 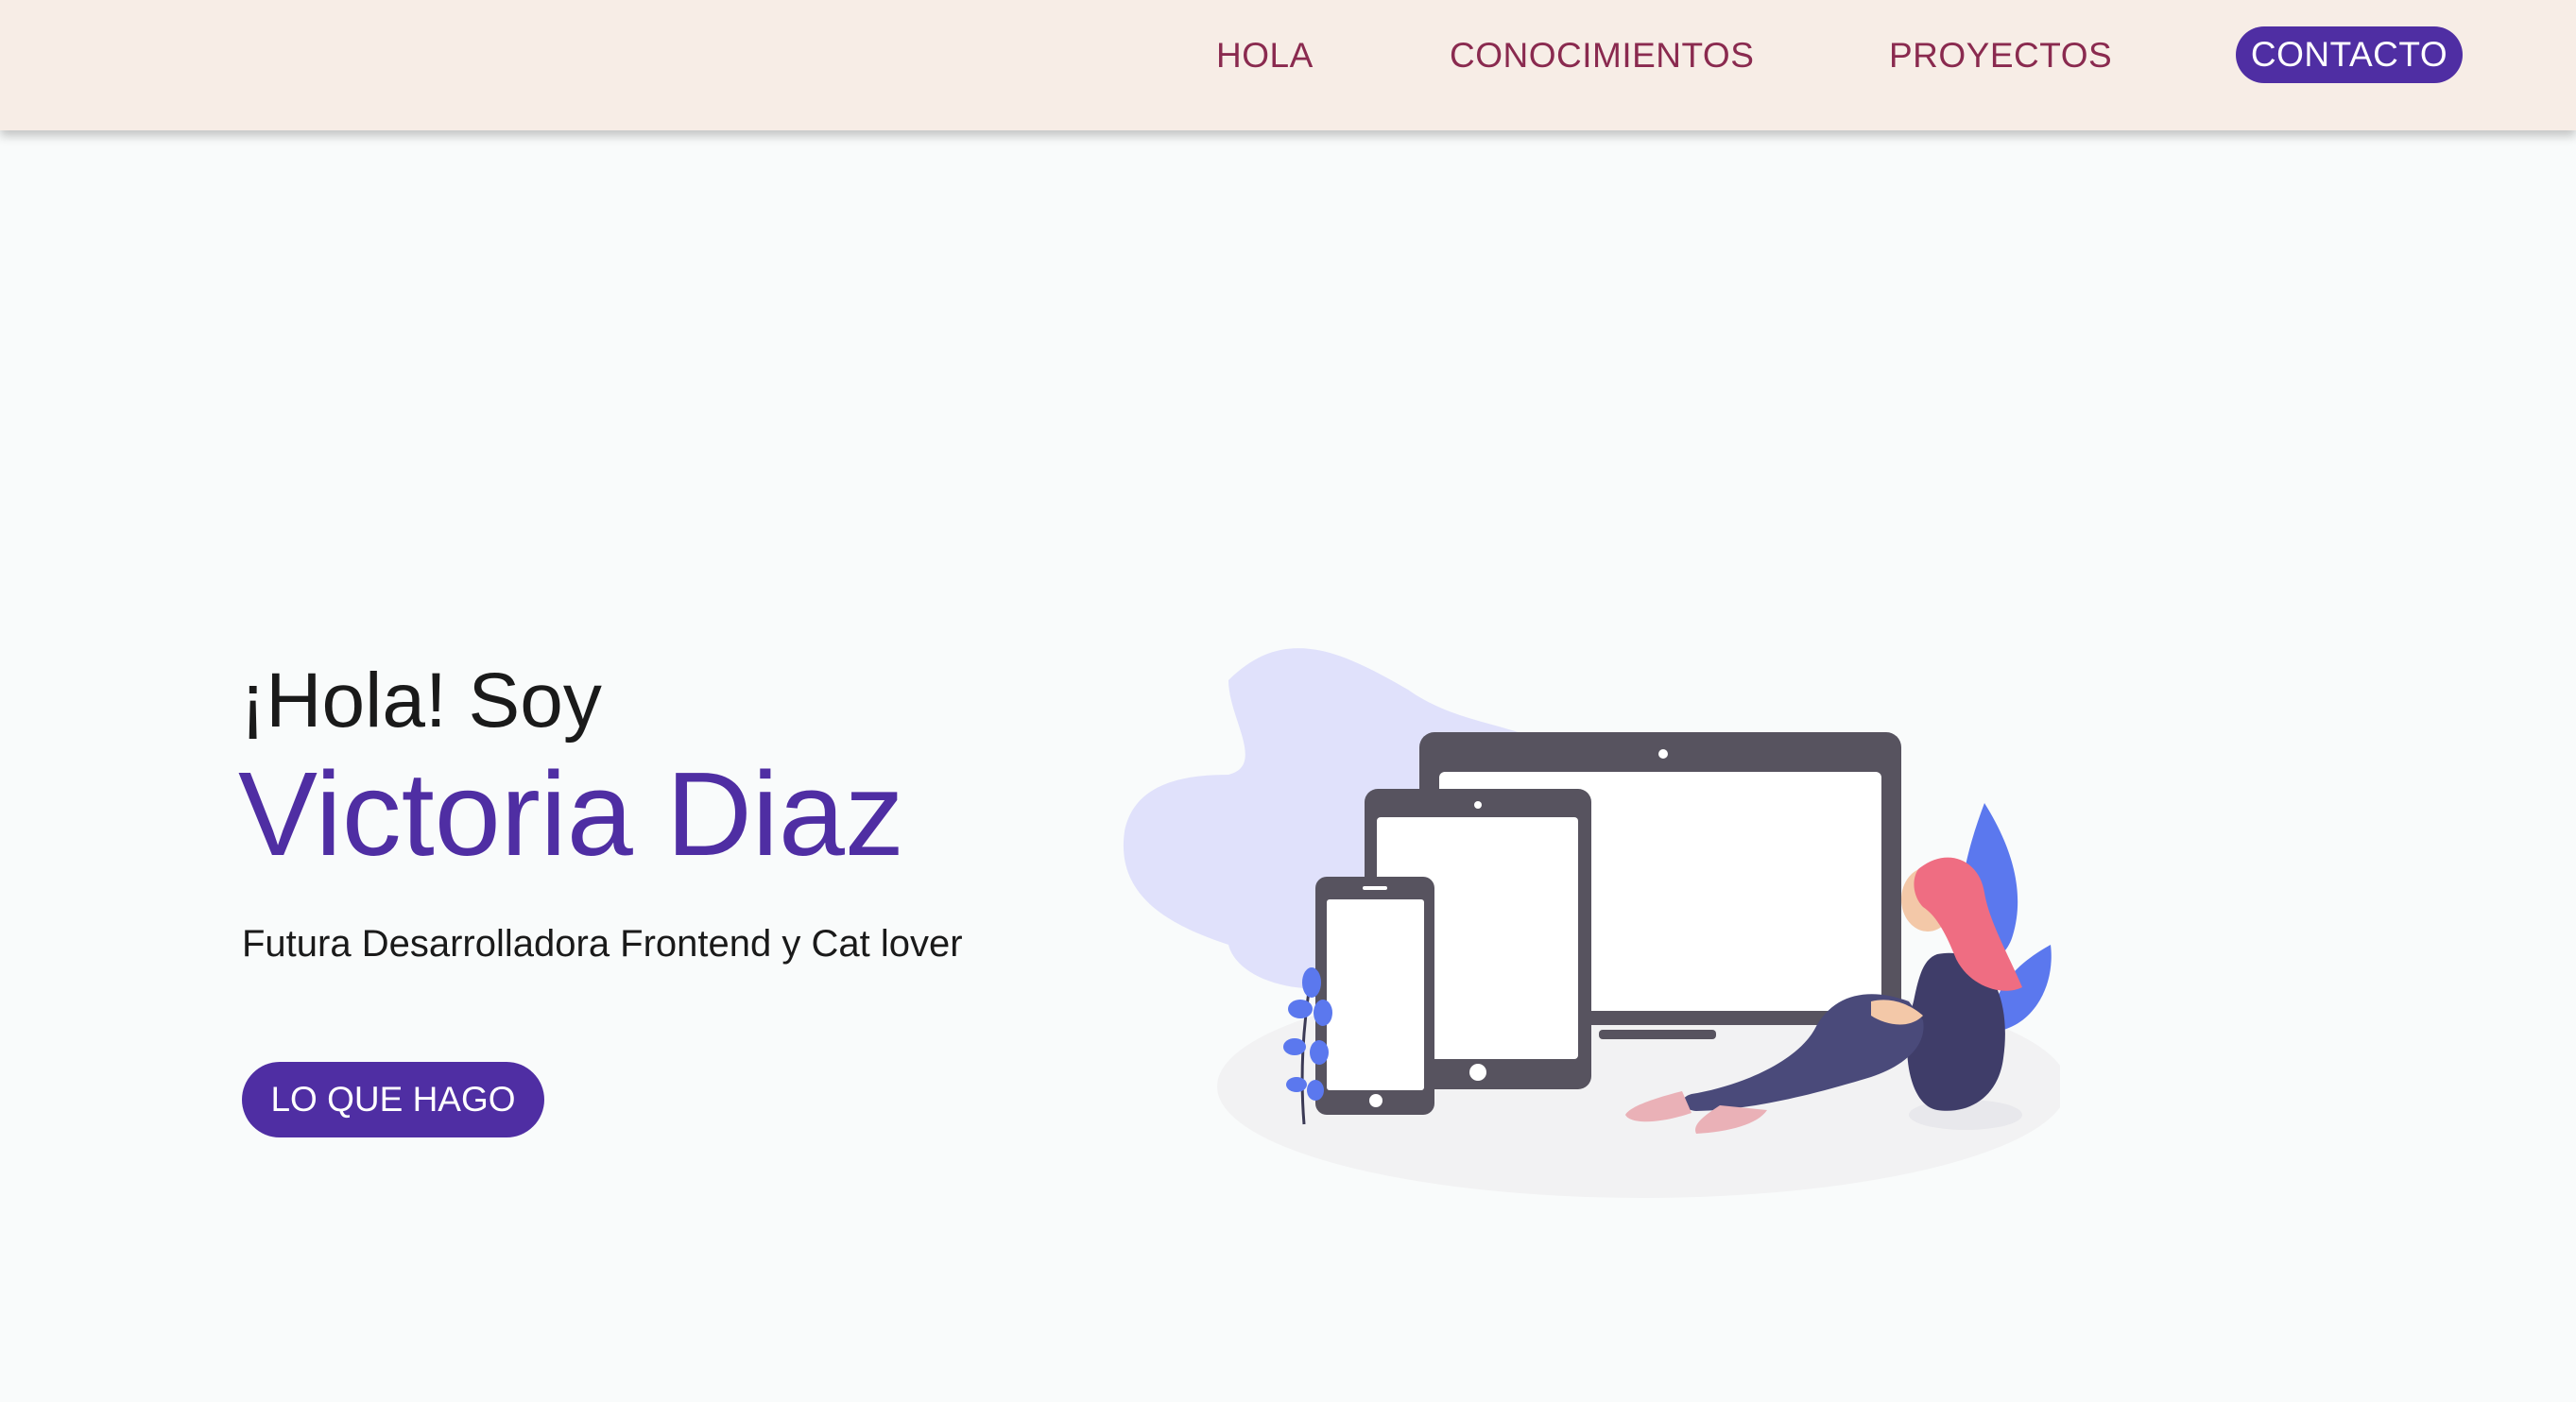 What do you see at coordinates (1602, 55) in the screenshot?
I see `nav-link-conocimientos: CONOCIMIENTOS` at bounding box center [1602, 55].